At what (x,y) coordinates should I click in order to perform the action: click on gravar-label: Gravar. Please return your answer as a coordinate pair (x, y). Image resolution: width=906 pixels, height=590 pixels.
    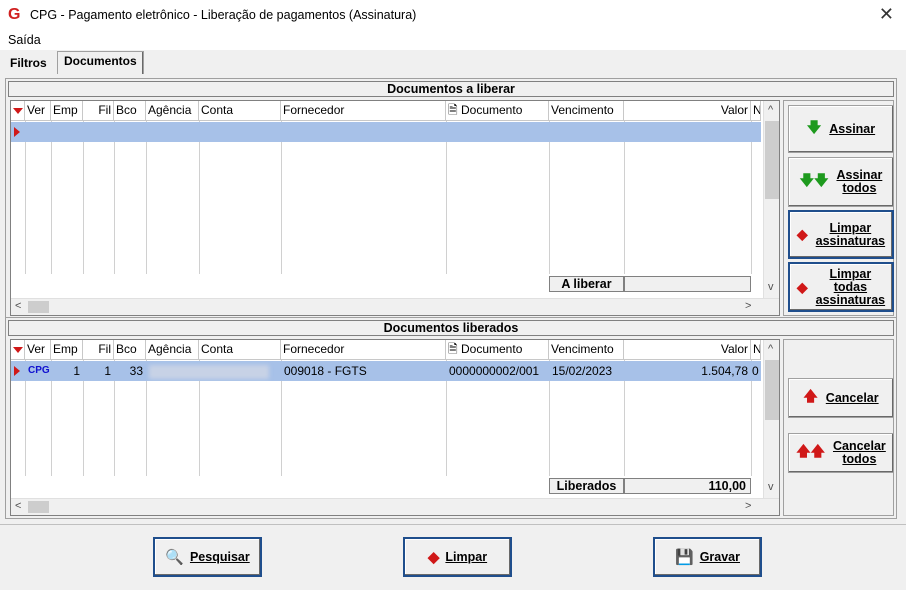
    Looking at the image, I should click on (719, 557).